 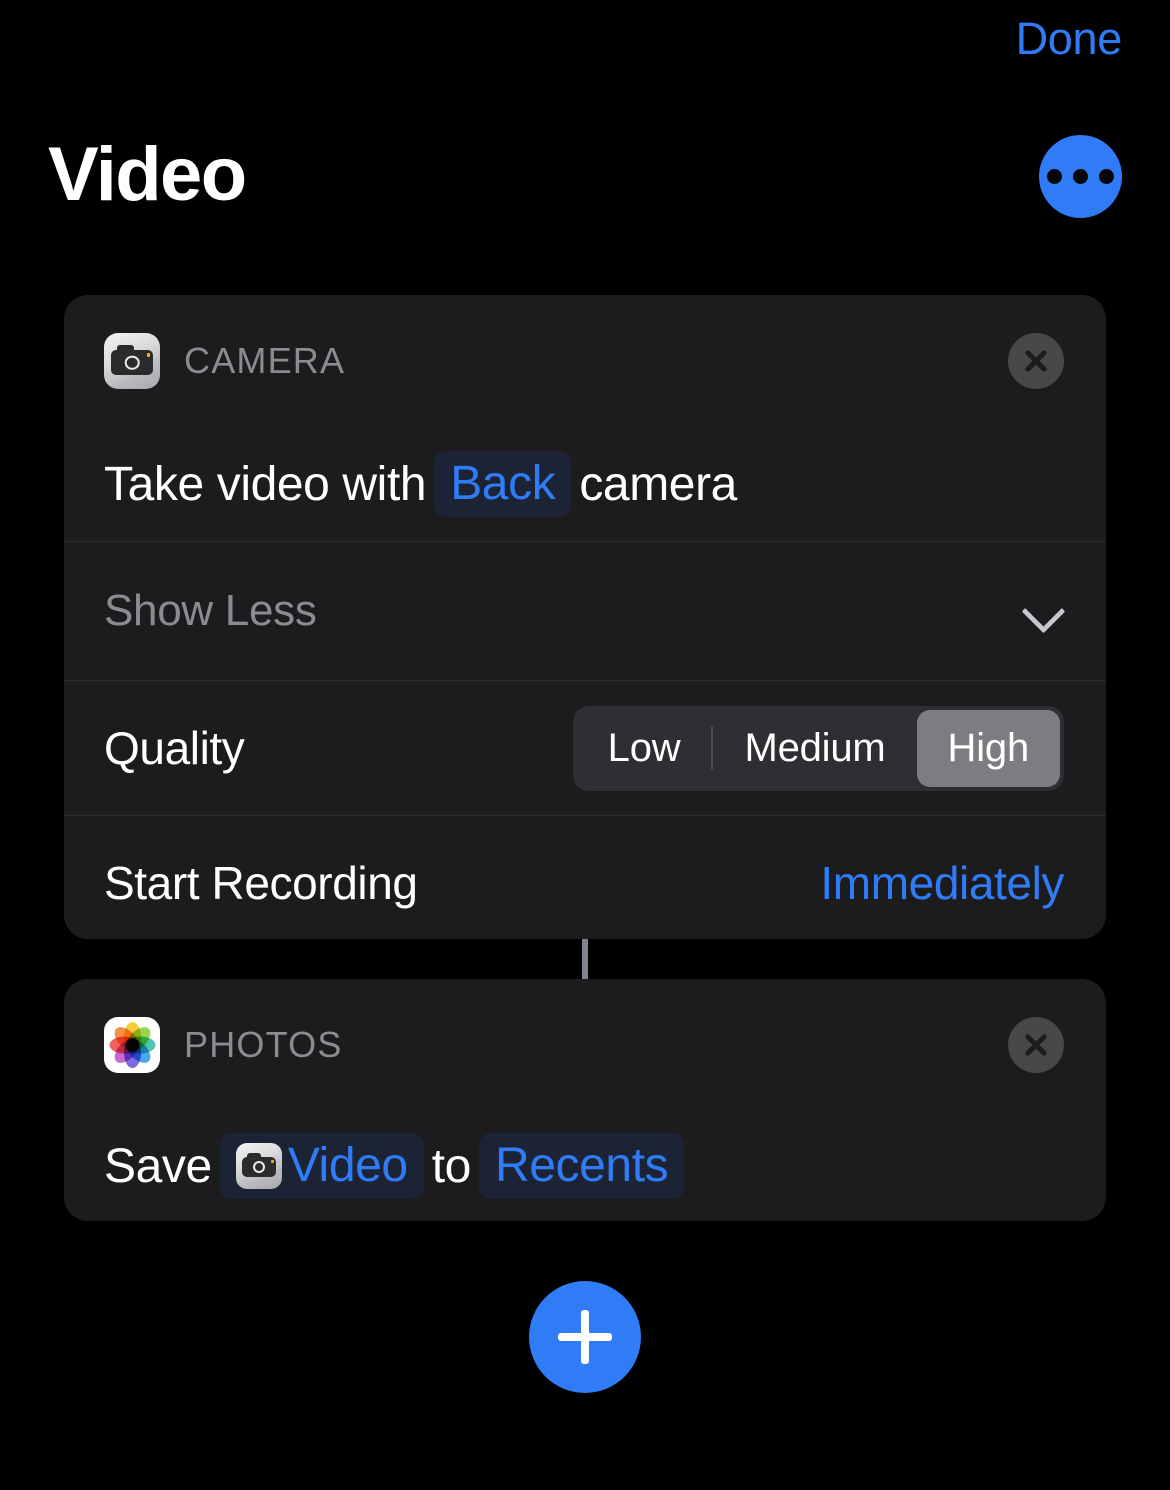 What do you see at coordinates (132, 1045) in the screenshot?
I see `photos-app-icon` at bounding box center [132, 1045].